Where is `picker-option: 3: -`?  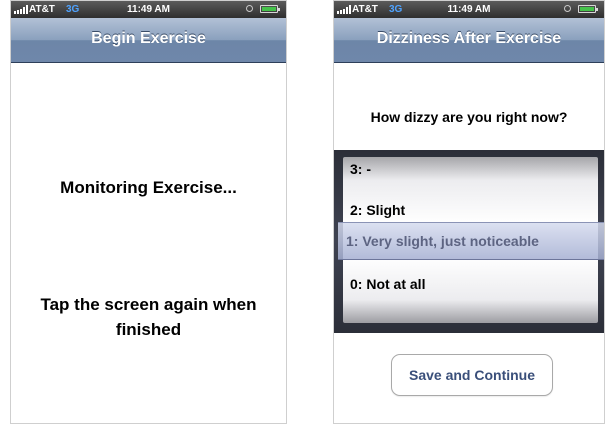
picker-option: 3: - is located at coordinates (470, 171).